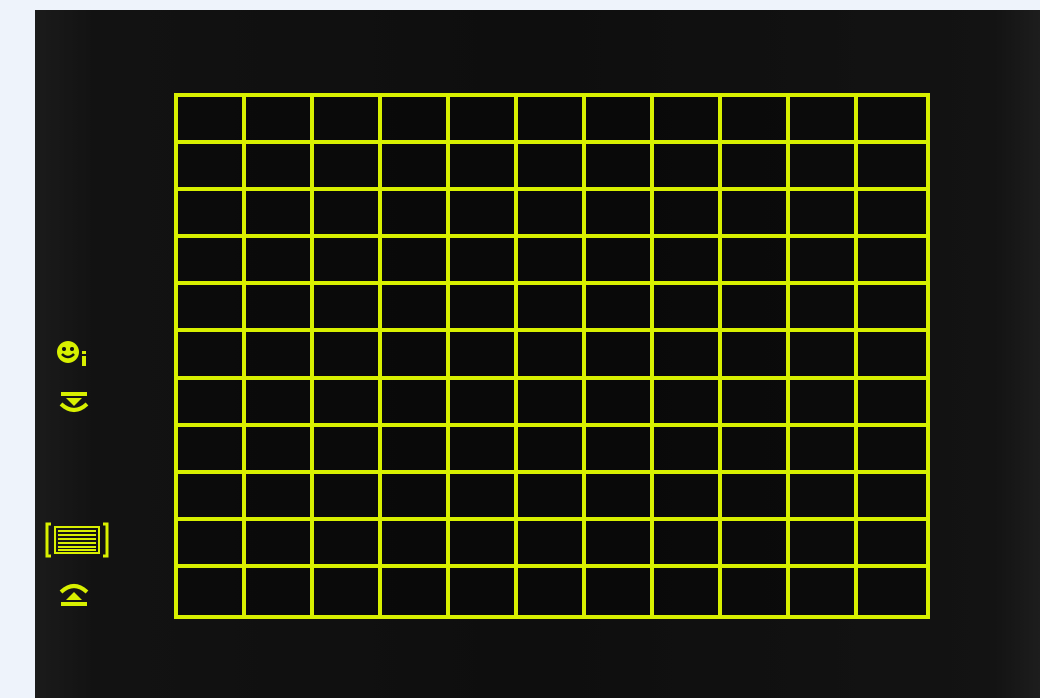 The image size is (1040, 698). What do you see at coordinates (77, 540) in the screenshot?
I see `af-area-icon` at bounding box center [77, 540].